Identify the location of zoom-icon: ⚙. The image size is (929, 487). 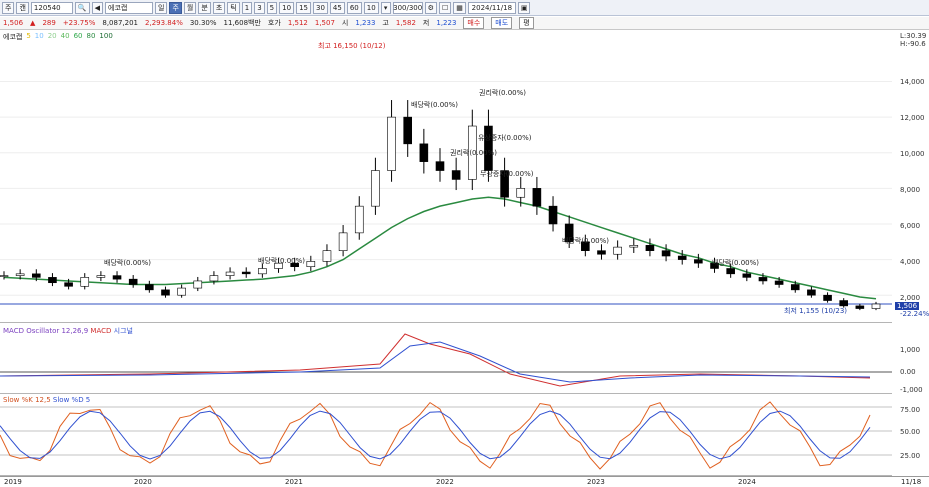
(430, 7).